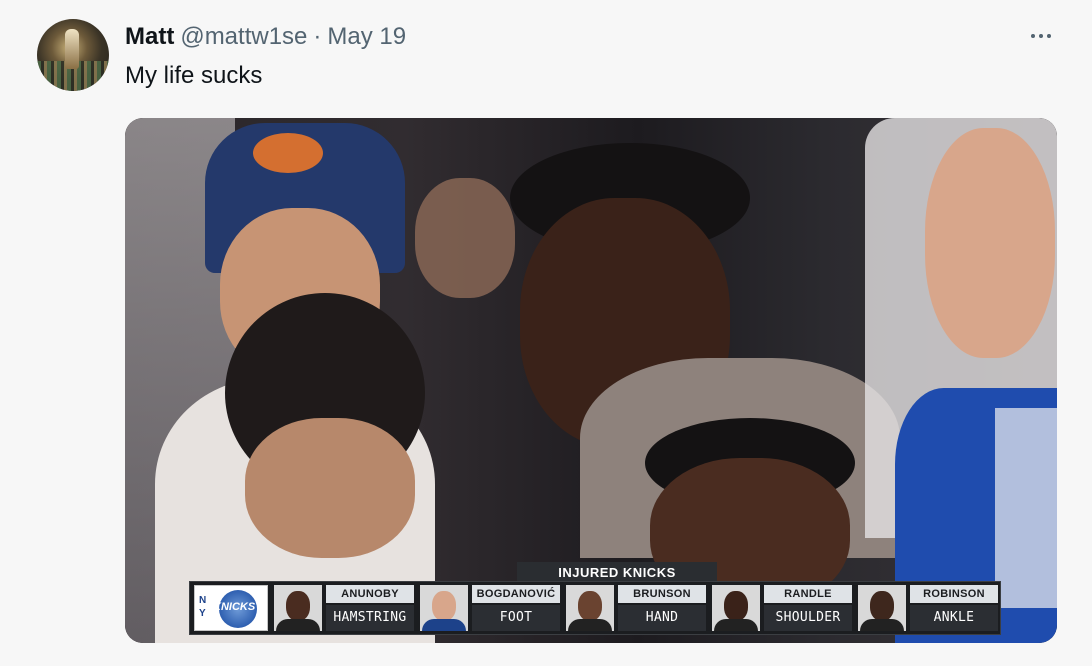 The width and height of the screenshot is (1092, 666). Describe the element at coordinates (370, 618) in the screenshot. I see `player-injury: HAMSTRING` at that location.